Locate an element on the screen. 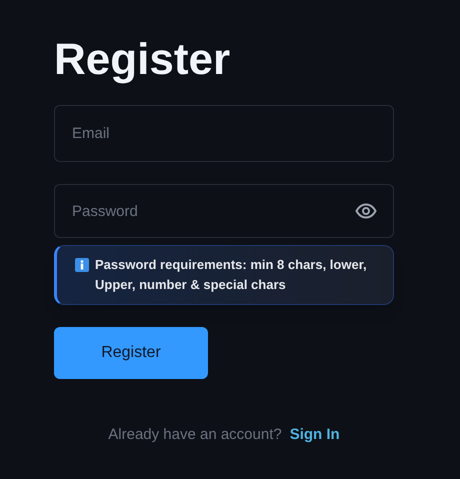  page-title: Register is located at coordinates (143, 60).